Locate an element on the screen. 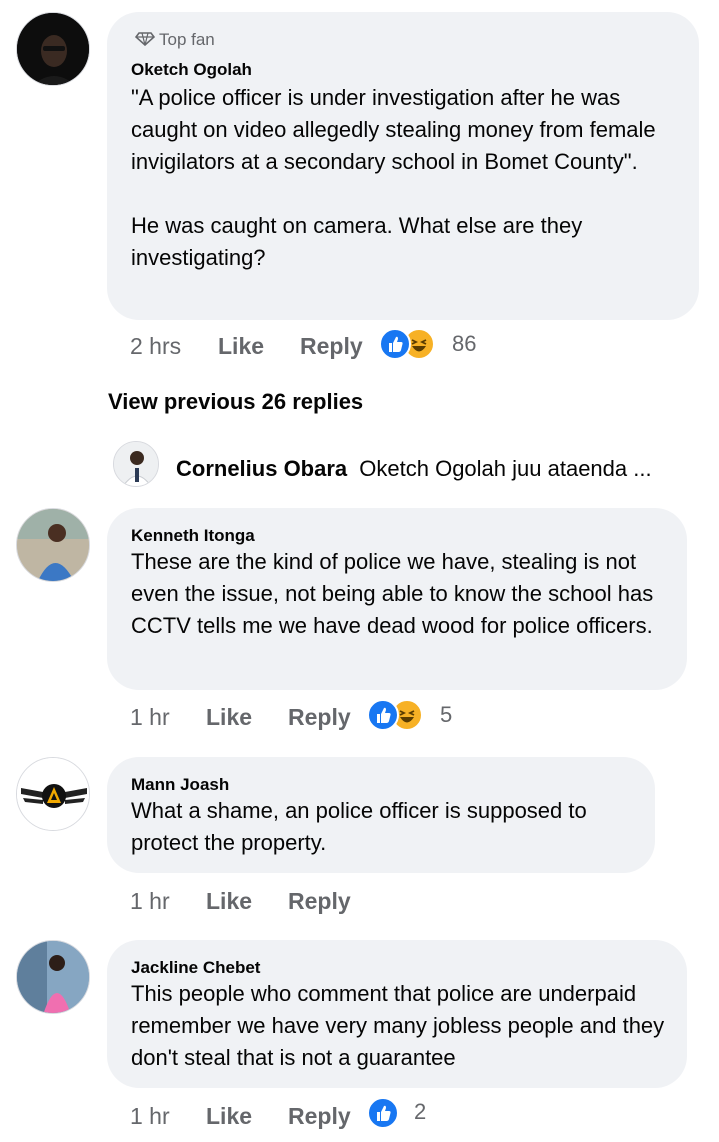  comment-author: Oketch Ogolah is located at coordinates (191, 70).